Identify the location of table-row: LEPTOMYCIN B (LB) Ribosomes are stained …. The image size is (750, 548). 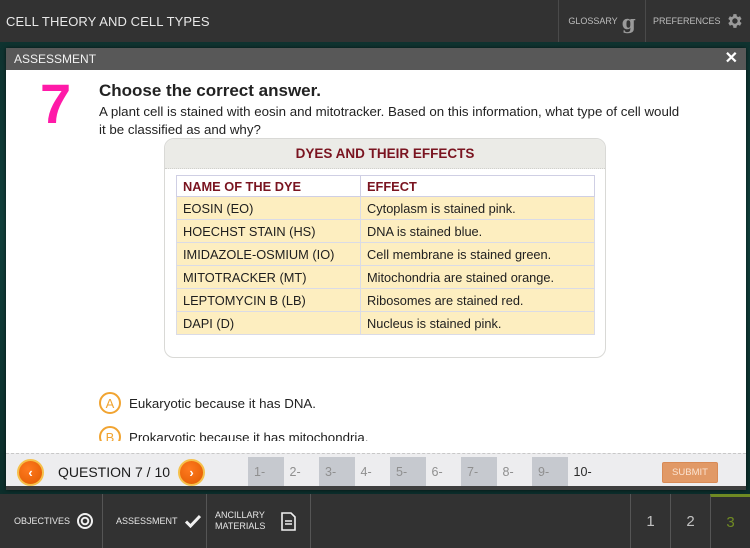
(385, 300).